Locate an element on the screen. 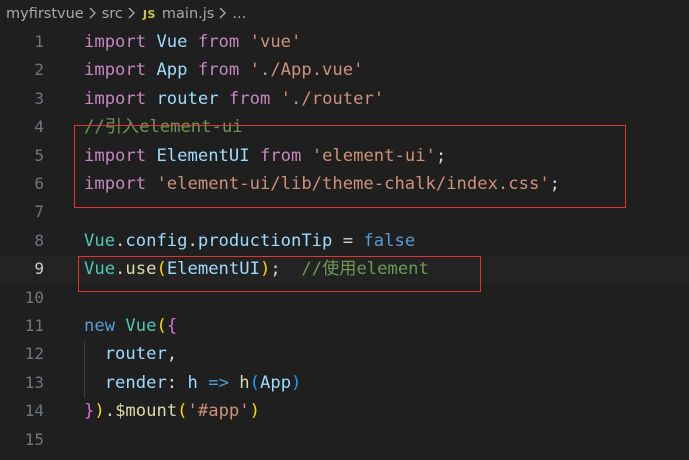 Image resolution: width=689 pixels, height=460 pixels. code-token: = is located at coordinates (348, 240).